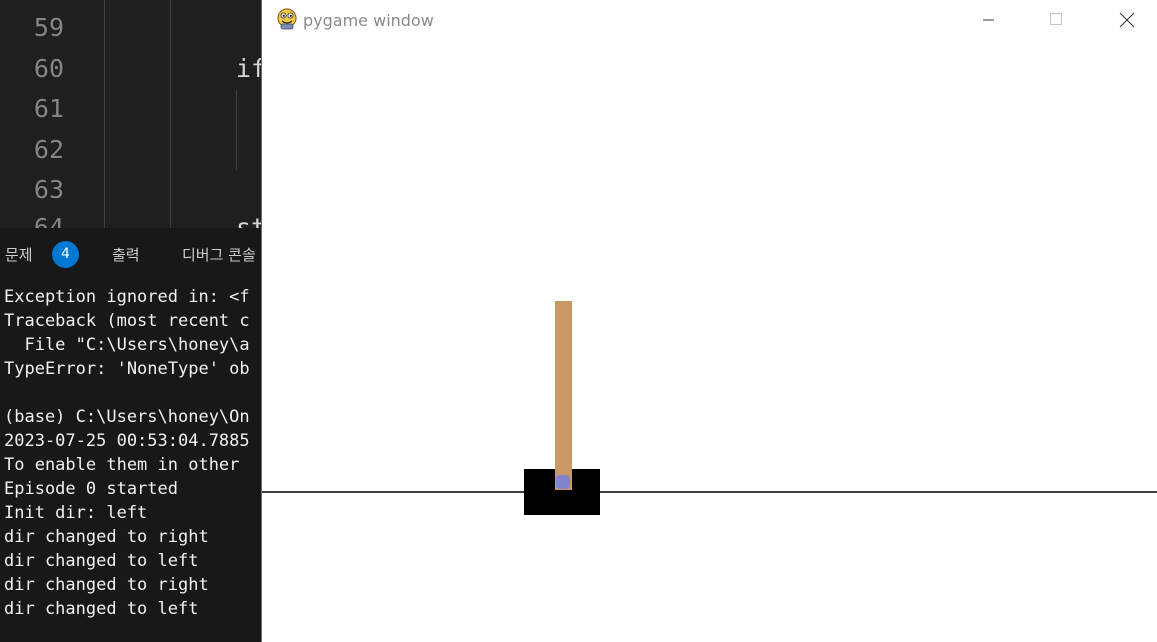 The image size is (1157, 642). Describe the element at coordinates (48, 108) in the screenshot. I see `line-number: 61` at that location.